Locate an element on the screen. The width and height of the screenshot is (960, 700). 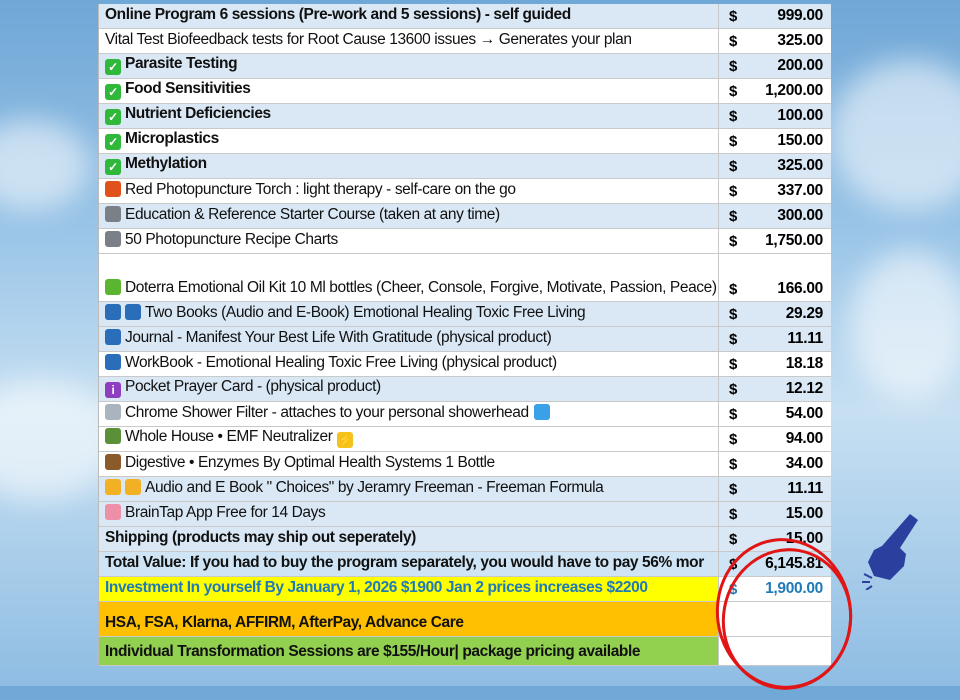
table-row: ✓ Methylation $325.00 is located at coordinates (465, 166).